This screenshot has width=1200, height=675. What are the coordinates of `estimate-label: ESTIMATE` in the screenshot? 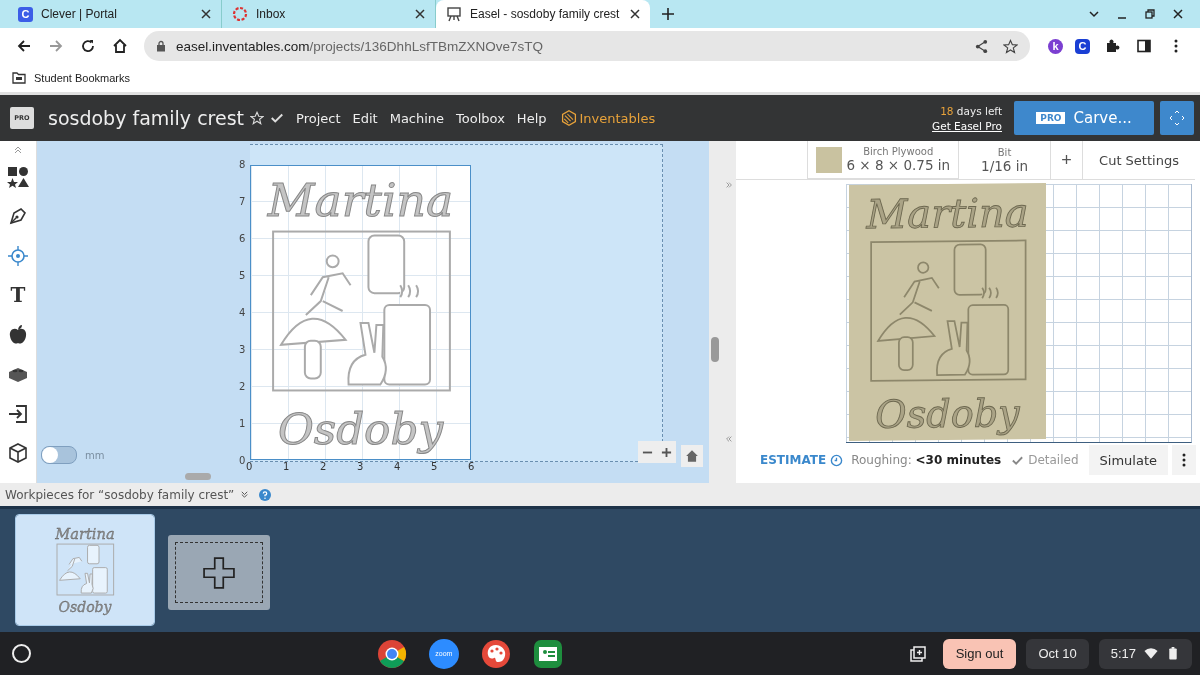 It's located at (793, 460).